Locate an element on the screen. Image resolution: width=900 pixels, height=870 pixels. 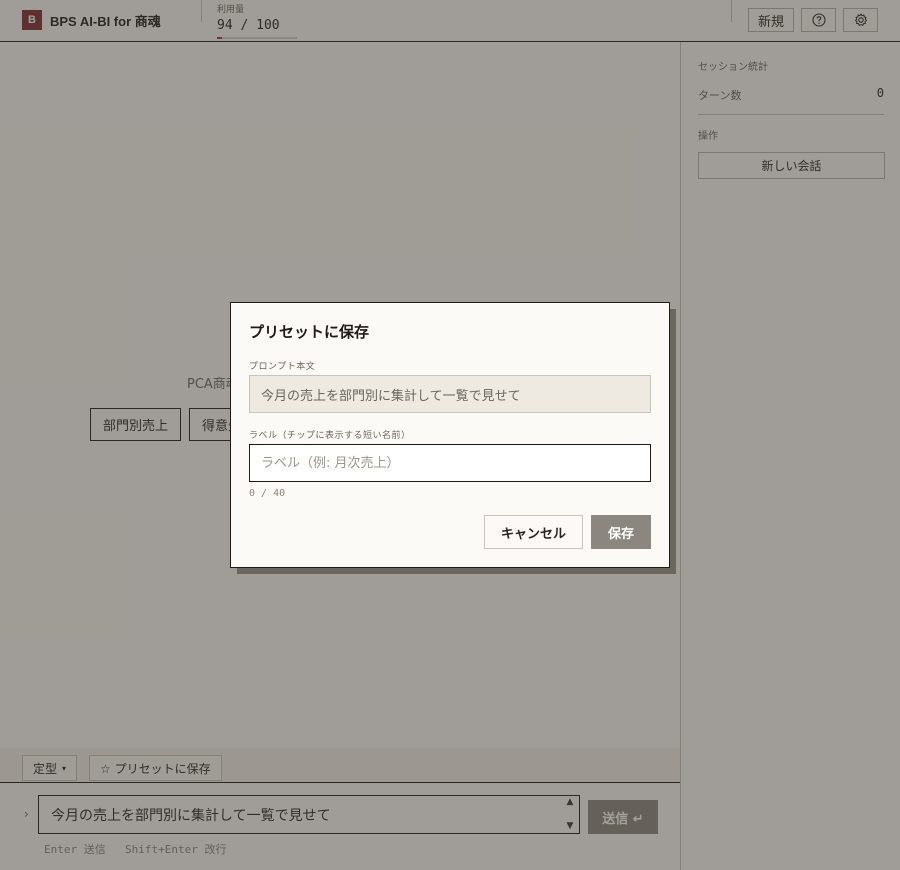
prompt-body-label: プロンプト本文 is located at coordinates (282, 367).